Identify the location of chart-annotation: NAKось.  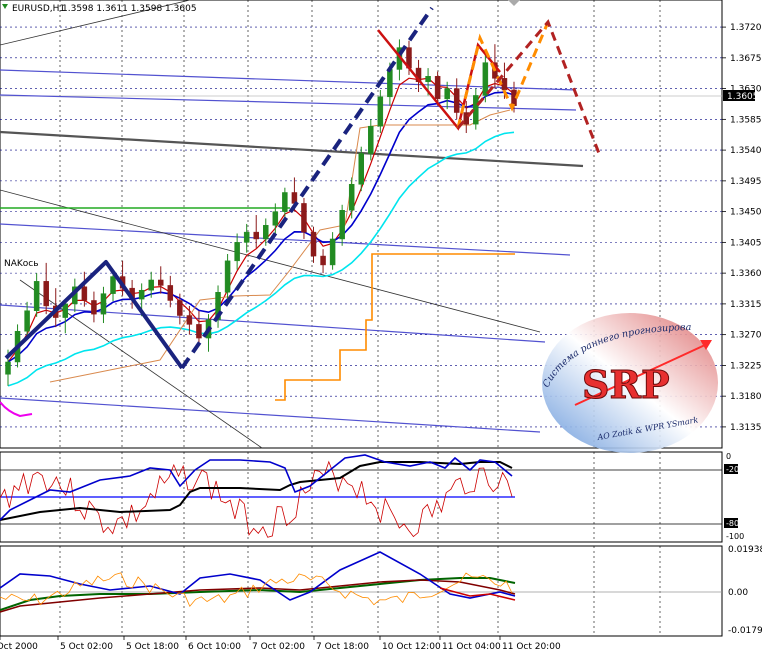
(21, 264).